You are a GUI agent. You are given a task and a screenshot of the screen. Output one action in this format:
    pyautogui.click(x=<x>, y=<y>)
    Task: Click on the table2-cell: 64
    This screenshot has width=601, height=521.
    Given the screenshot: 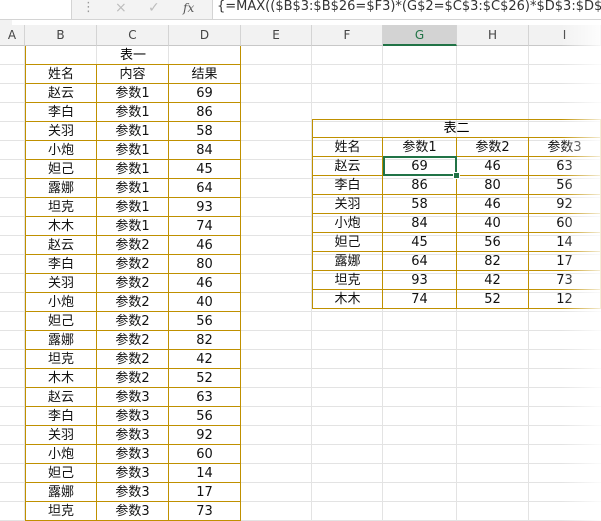 What is the action you would take?
    pyautogui.click(x=420, y=261)
    